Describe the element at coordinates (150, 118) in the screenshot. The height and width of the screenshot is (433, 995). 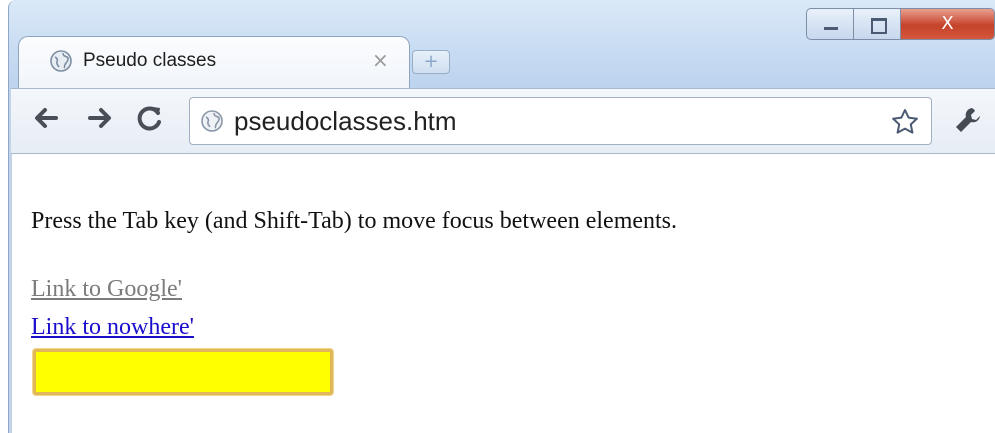
I see `reload-icon` at that location.